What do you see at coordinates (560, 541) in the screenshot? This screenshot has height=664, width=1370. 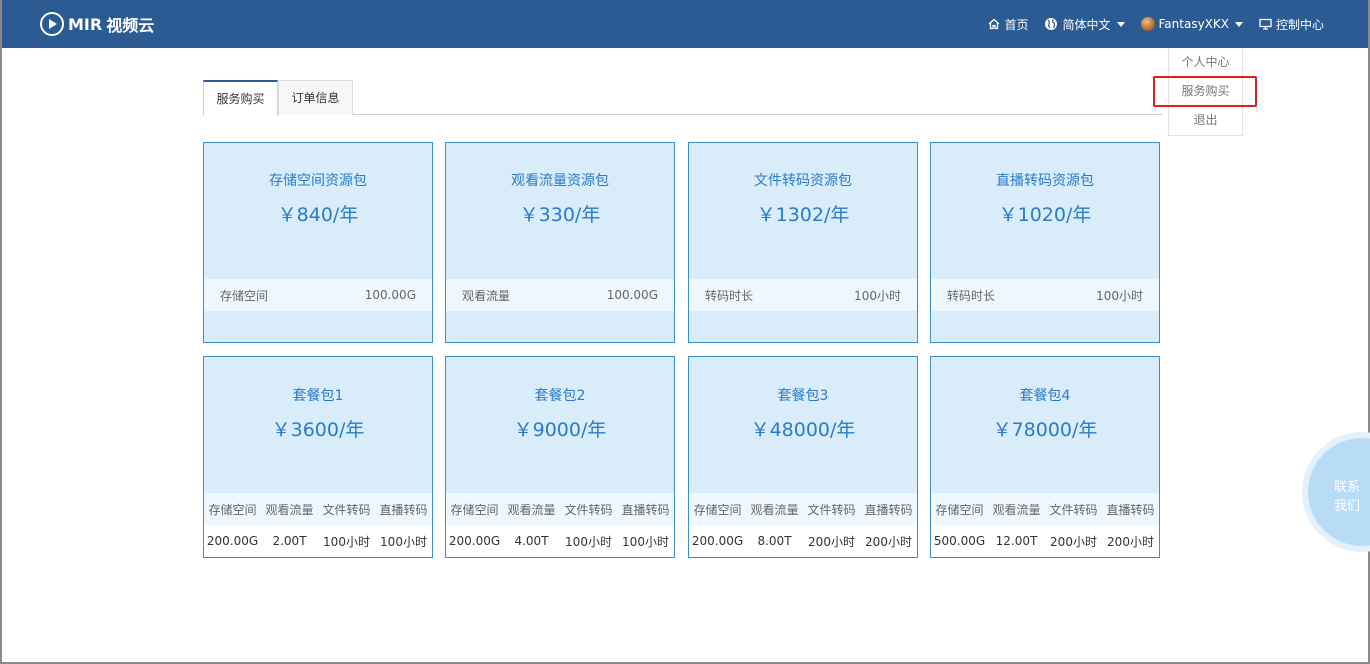 I see `bundle-spec-values: 200.00G 4.00T 100小时 100小时` at bounding box center [560, 541].